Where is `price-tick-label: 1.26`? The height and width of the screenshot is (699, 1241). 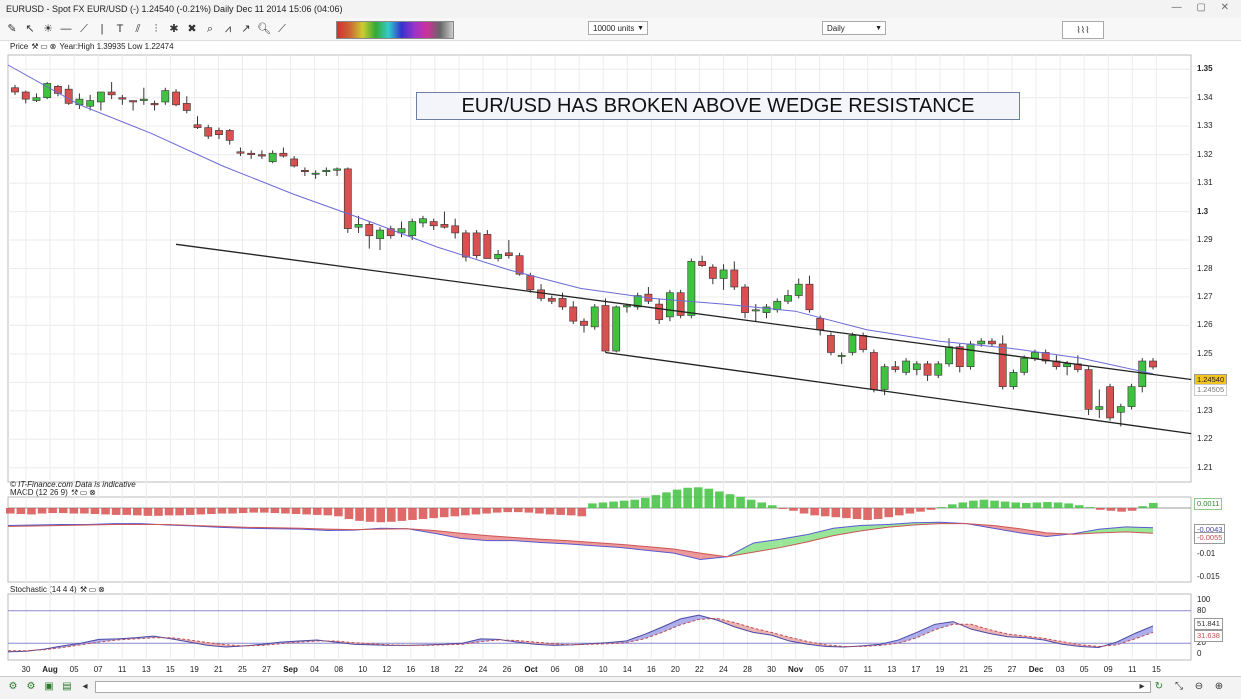 price-tick-label: 1.26 is located at coordinates (1205, 325).